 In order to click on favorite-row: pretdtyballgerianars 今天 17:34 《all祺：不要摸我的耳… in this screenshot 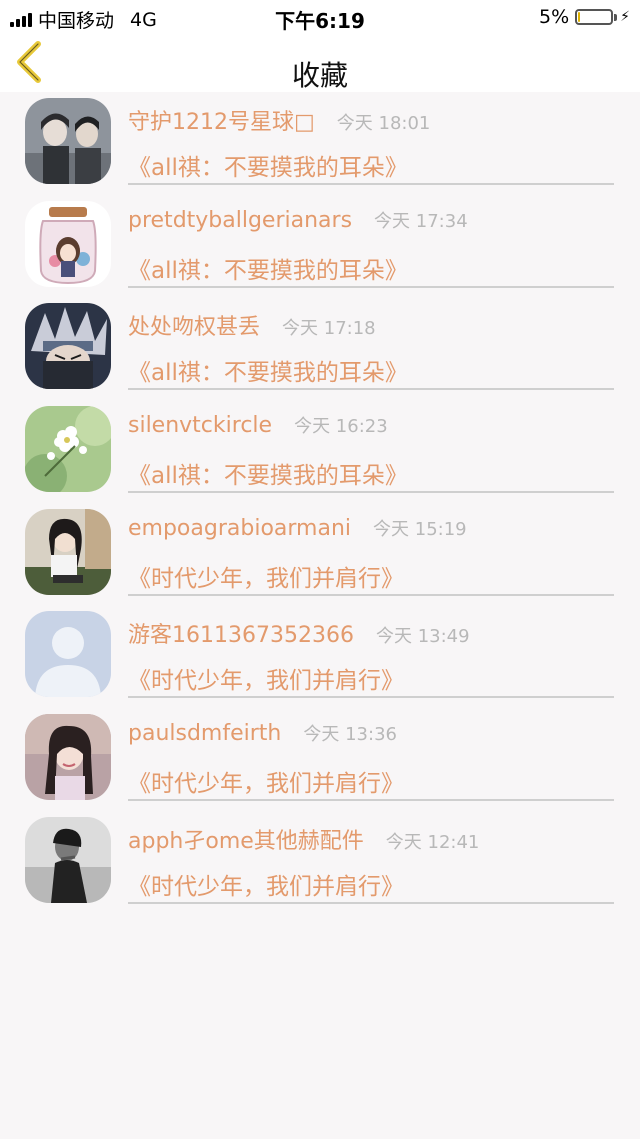, I will do `click(320, 246)`.